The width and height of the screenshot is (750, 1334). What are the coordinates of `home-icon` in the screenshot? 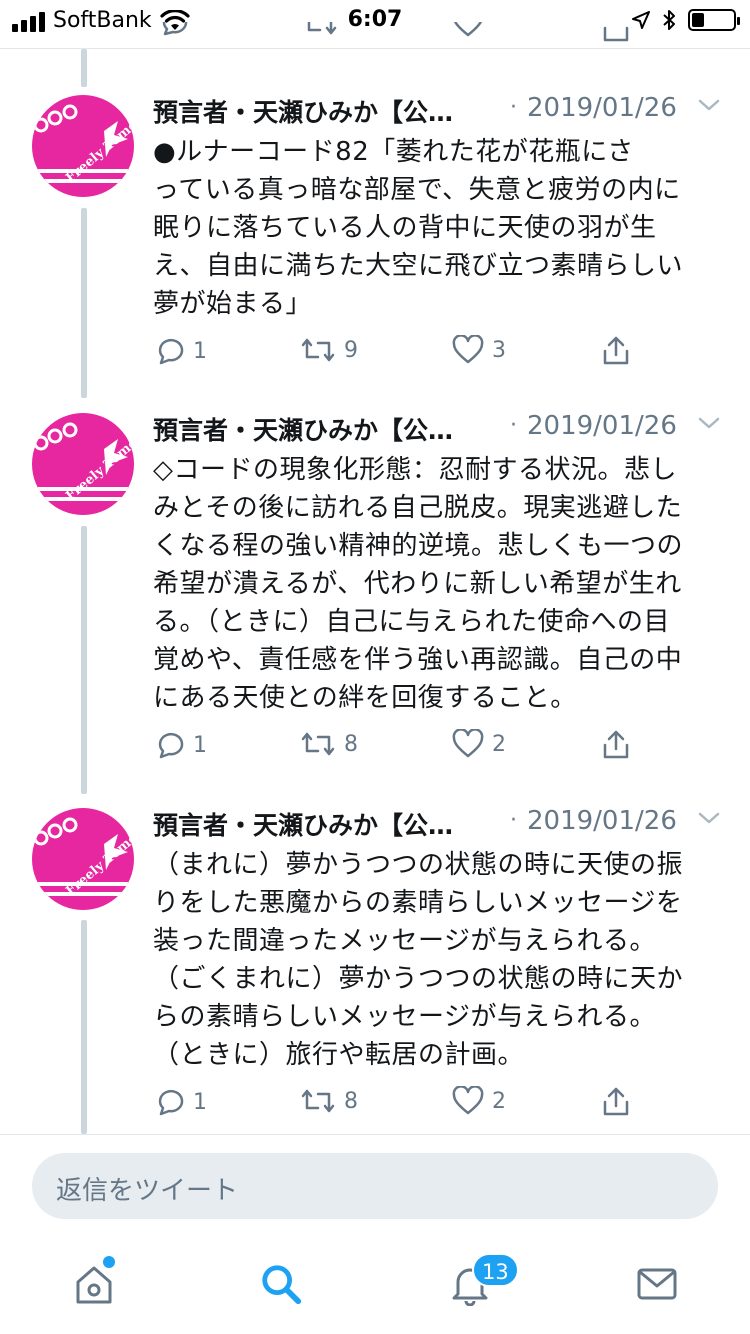 It's located at (94, 1284).